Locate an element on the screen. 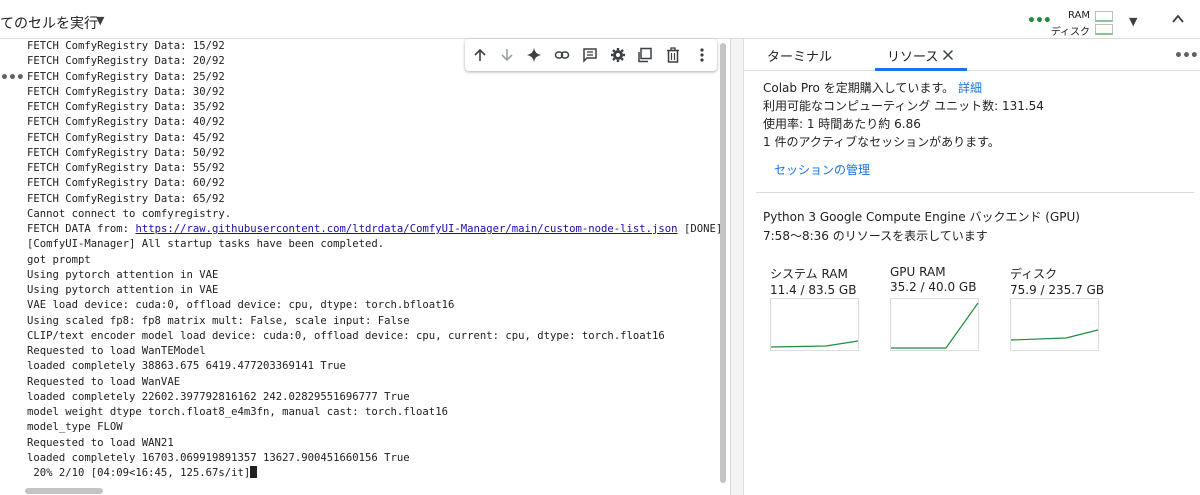 This screenshot has height=495, width=1200. arrow-up-icon is located at coordinates (480, 55).